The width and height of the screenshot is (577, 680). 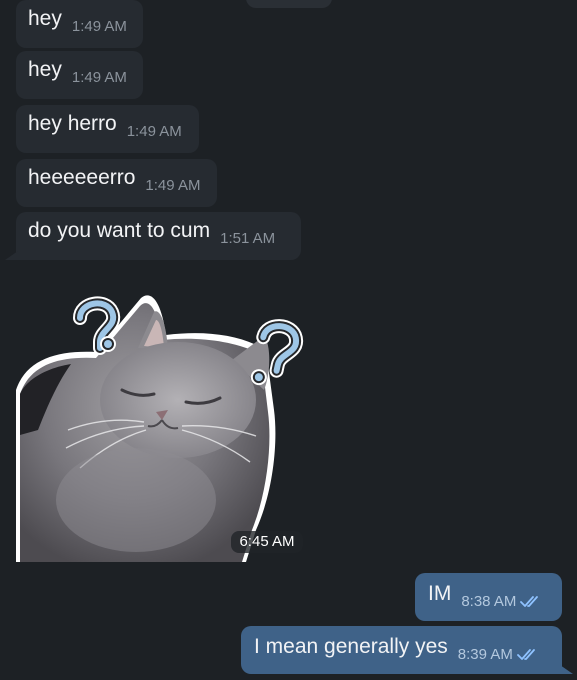 I want to click on message-text: hey herro, so click(x=72, y=123).